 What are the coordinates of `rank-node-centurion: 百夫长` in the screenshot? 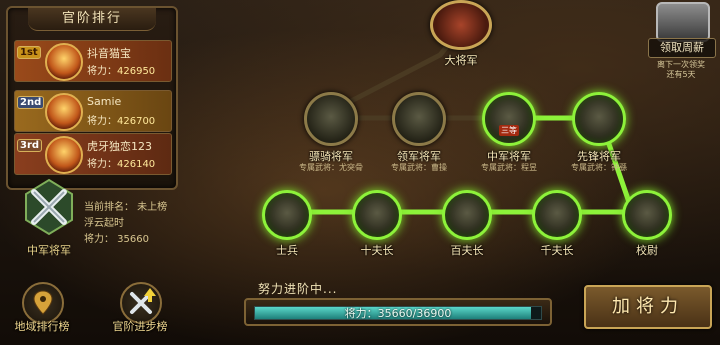 It's located at (467, 223).